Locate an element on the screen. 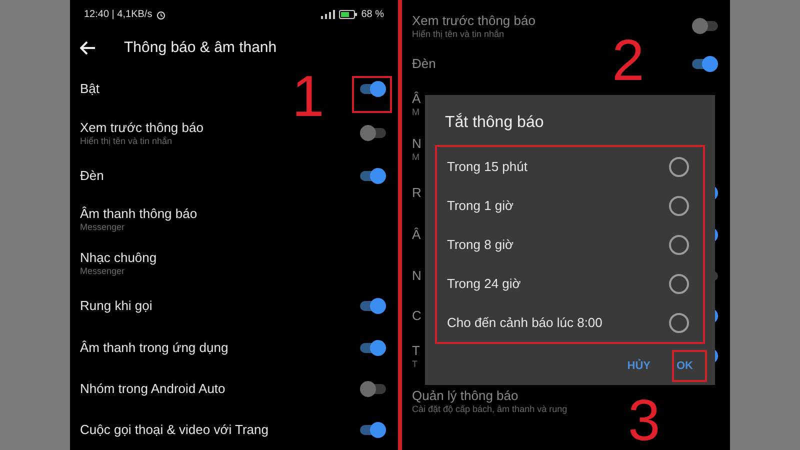 This screenshot has width=800, height=450. radio-option: Cho đến cảnh báo lúc 8:00 is located at coordinates (570, 322).